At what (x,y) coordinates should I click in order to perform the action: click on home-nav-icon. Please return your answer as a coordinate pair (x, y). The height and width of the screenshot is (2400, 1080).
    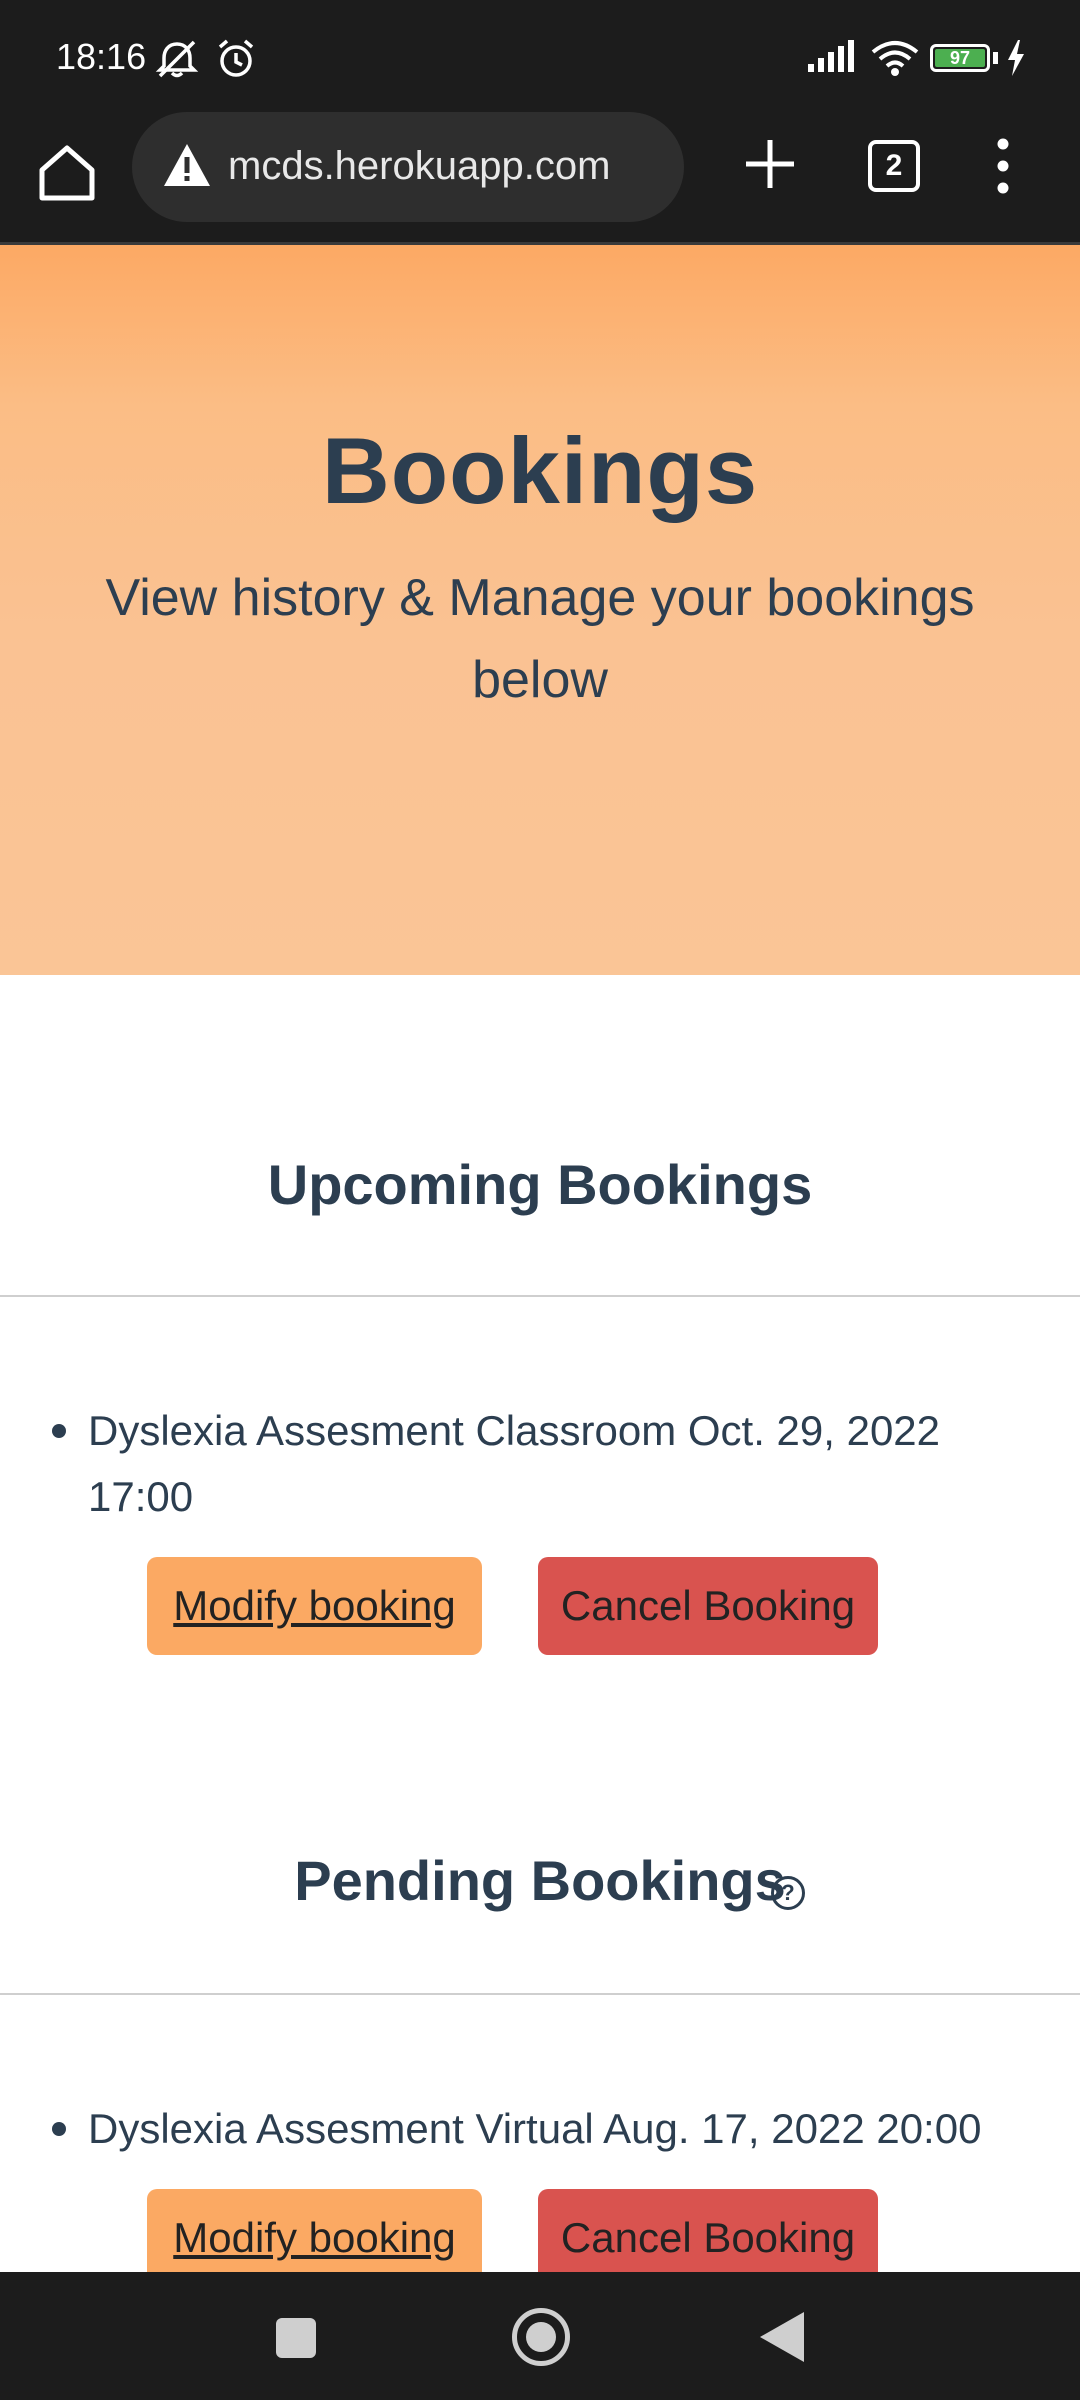
    Looking at the image, I should click on (541, 2337).